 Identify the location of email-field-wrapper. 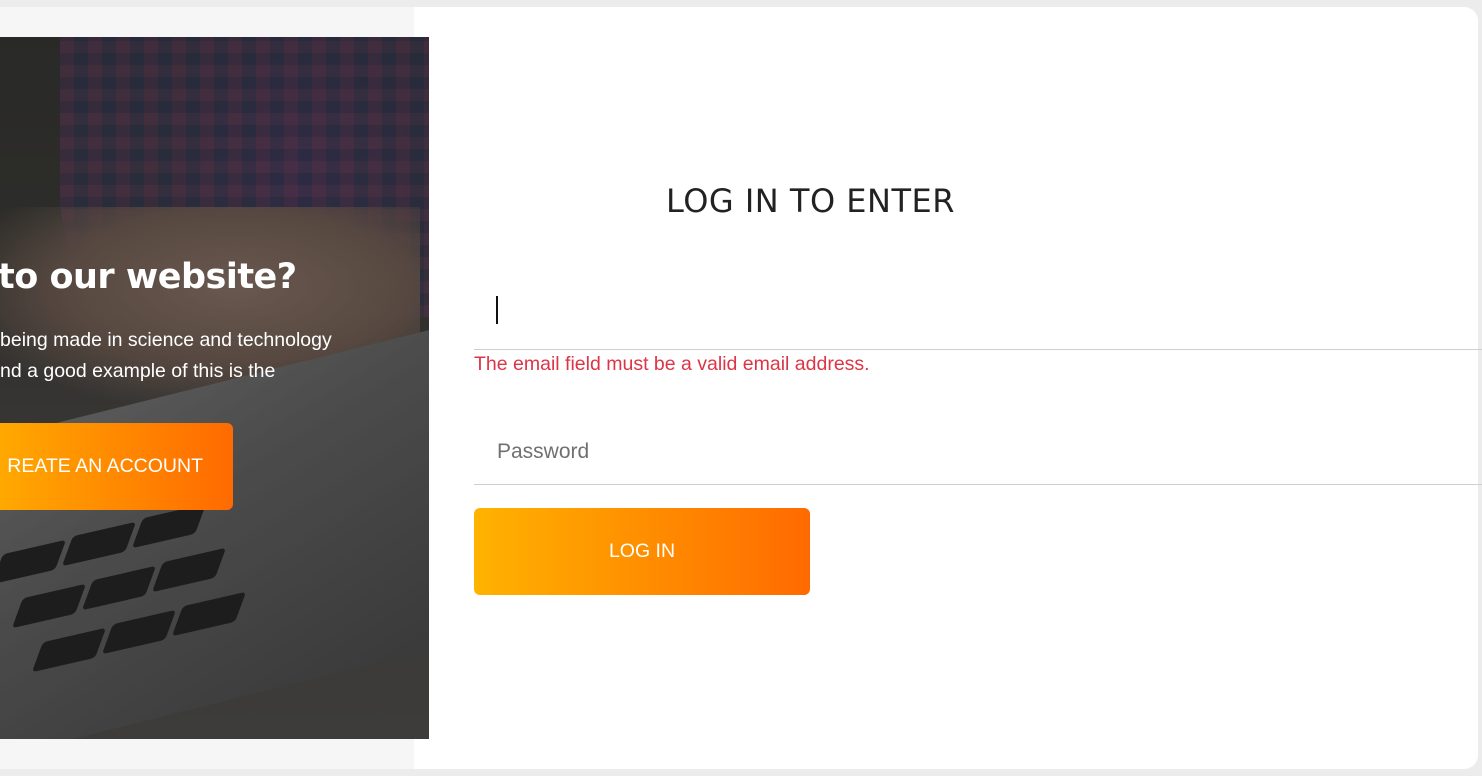
(978, 317).